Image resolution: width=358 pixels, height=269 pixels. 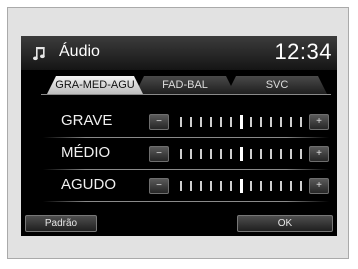 I want to click on setting-row-medio: MÉDIO − +, so click(x=186, y=155).